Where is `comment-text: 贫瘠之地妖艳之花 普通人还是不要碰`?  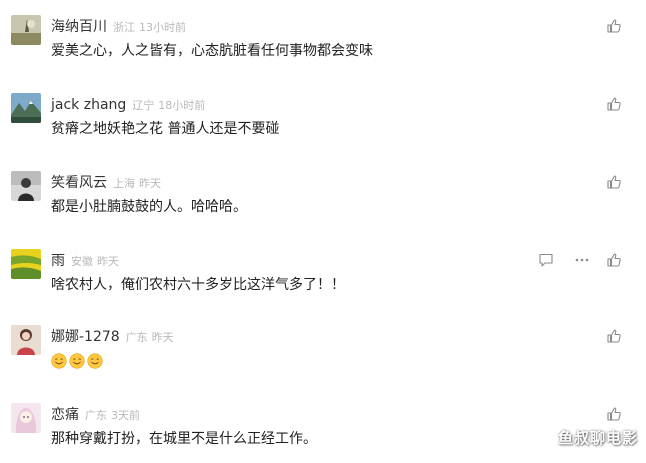 comment-text: 贫瘠之地妖艳之花 普通人还是不要碰 is located at coordinates (165, 129).